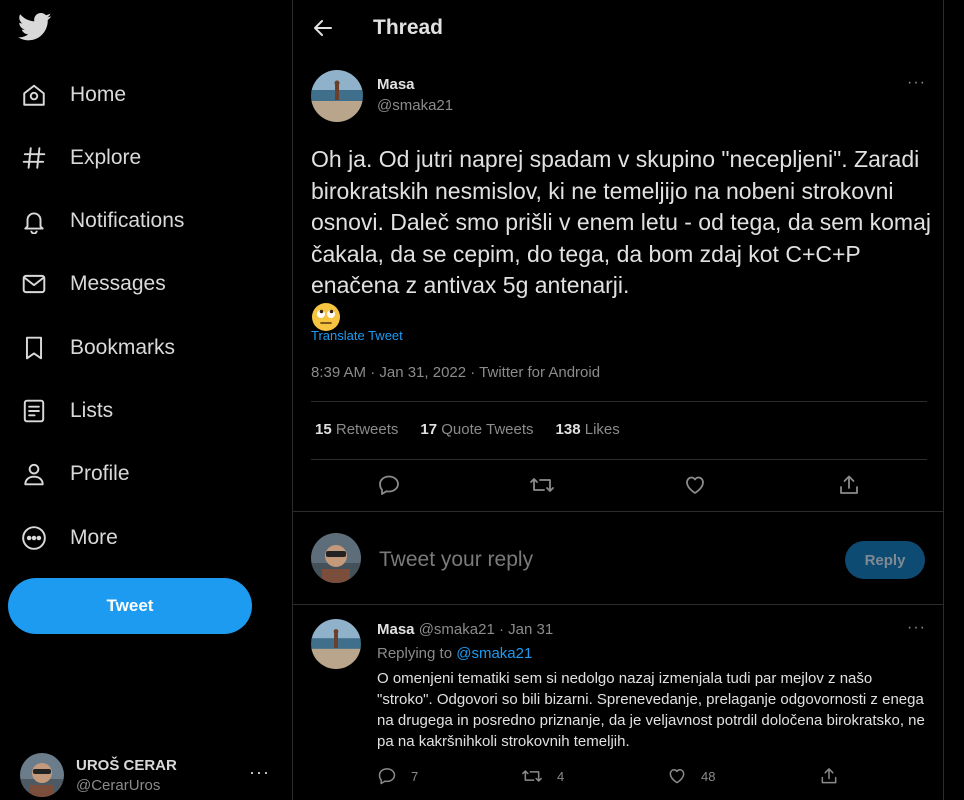 This screenshot has height=800, width=964. I want to click on nav-notifications-label: Notifications, so click(127, 220).